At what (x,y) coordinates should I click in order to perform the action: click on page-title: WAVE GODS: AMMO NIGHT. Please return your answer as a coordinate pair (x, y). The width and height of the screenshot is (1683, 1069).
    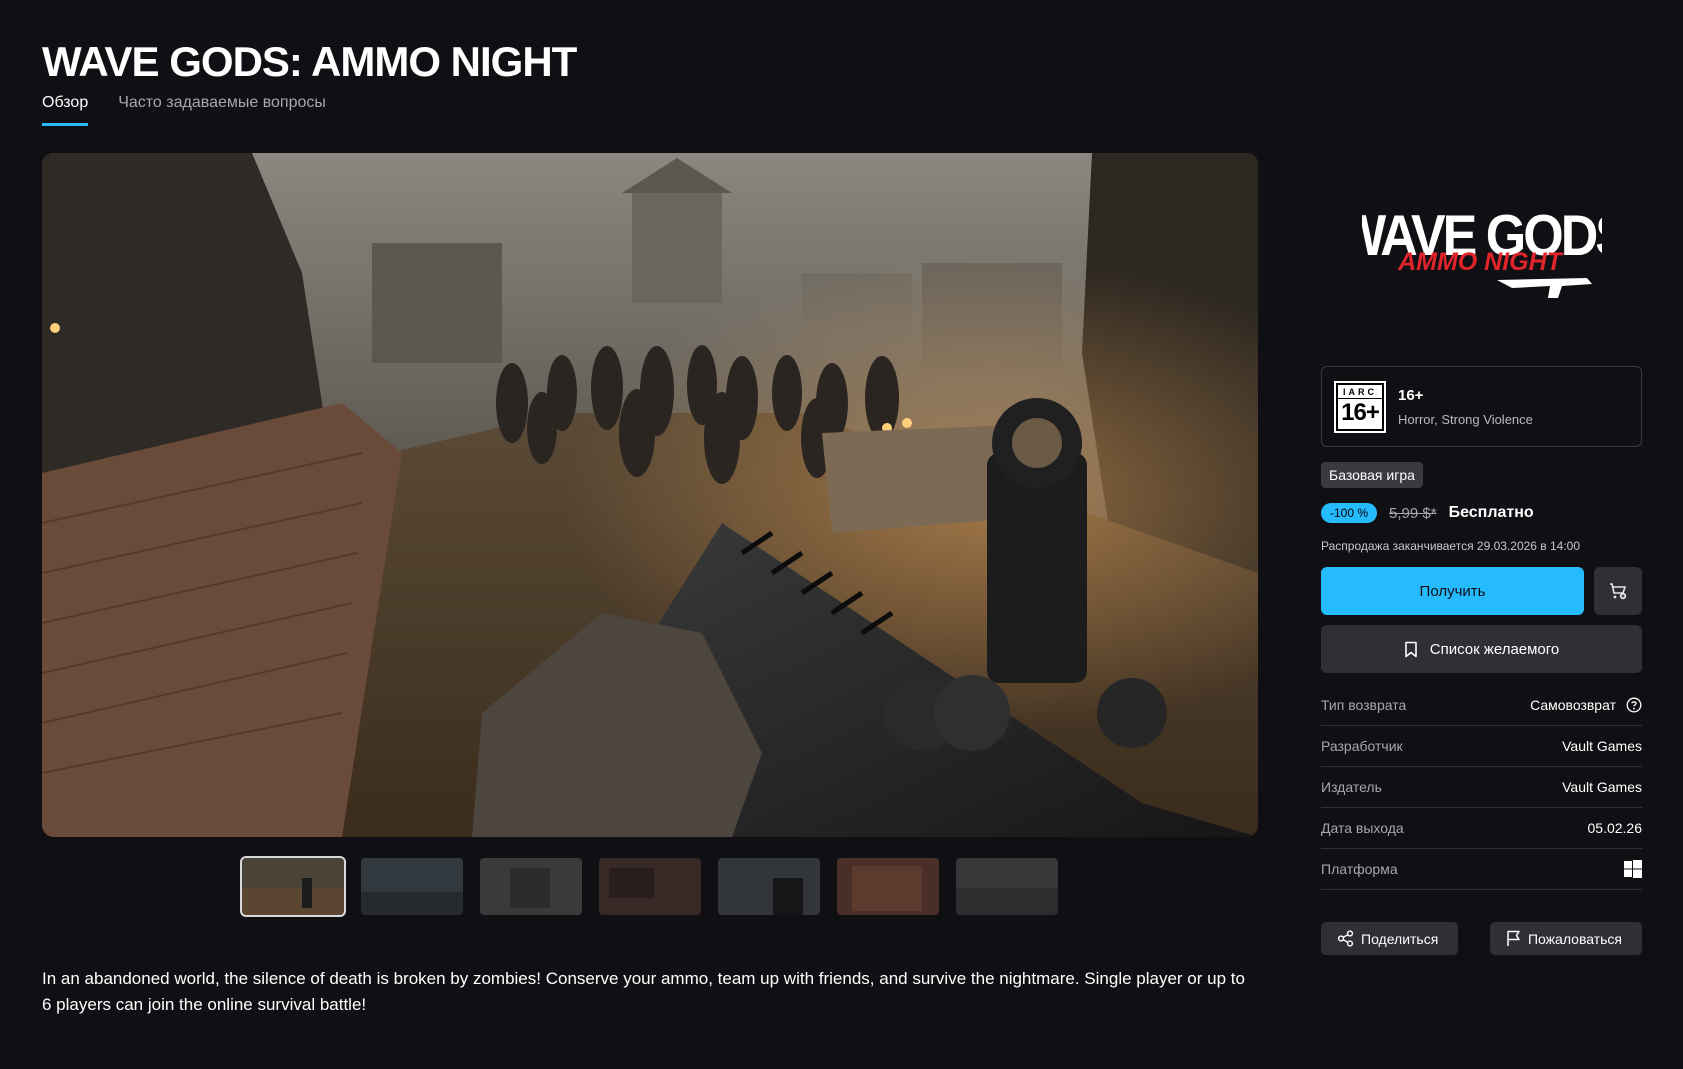
    Looking at the image, I should click on (309, 61).